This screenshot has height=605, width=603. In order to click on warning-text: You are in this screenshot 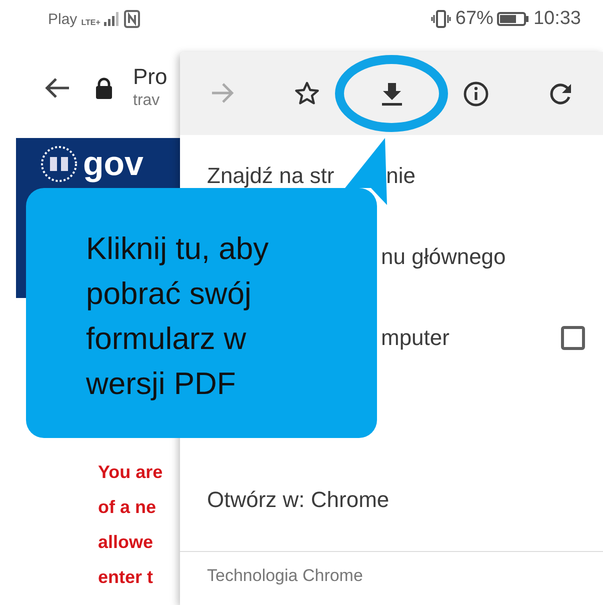, I will do `click(130, 472)`.